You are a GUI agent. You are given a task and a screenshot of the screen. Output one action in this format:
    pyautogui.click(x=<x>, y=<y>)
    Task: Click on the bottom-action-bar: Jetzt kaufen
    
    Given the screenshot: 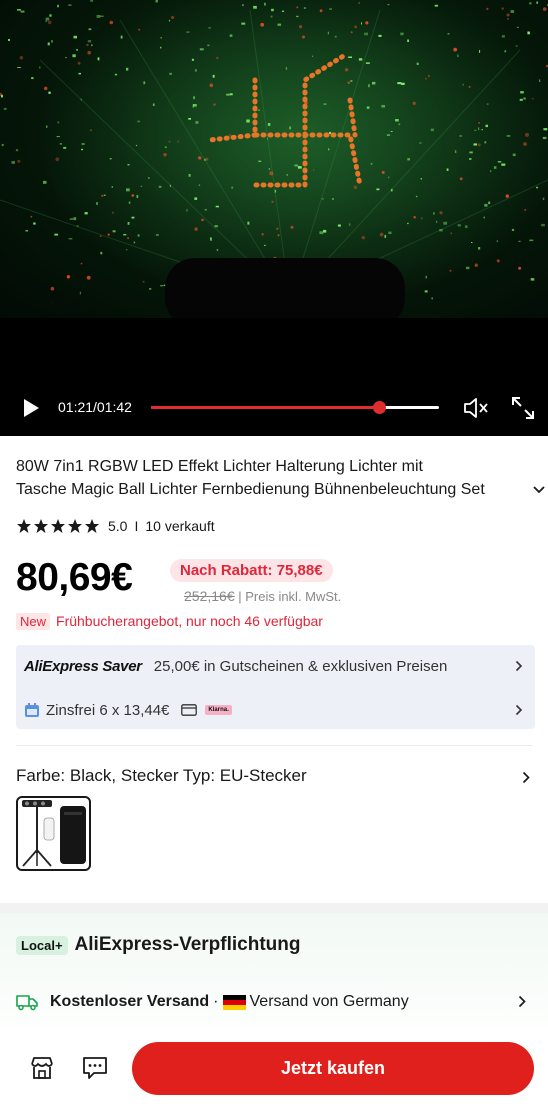 What is the action you would take?
    pyautogui.click(x=274, y=1067)
    